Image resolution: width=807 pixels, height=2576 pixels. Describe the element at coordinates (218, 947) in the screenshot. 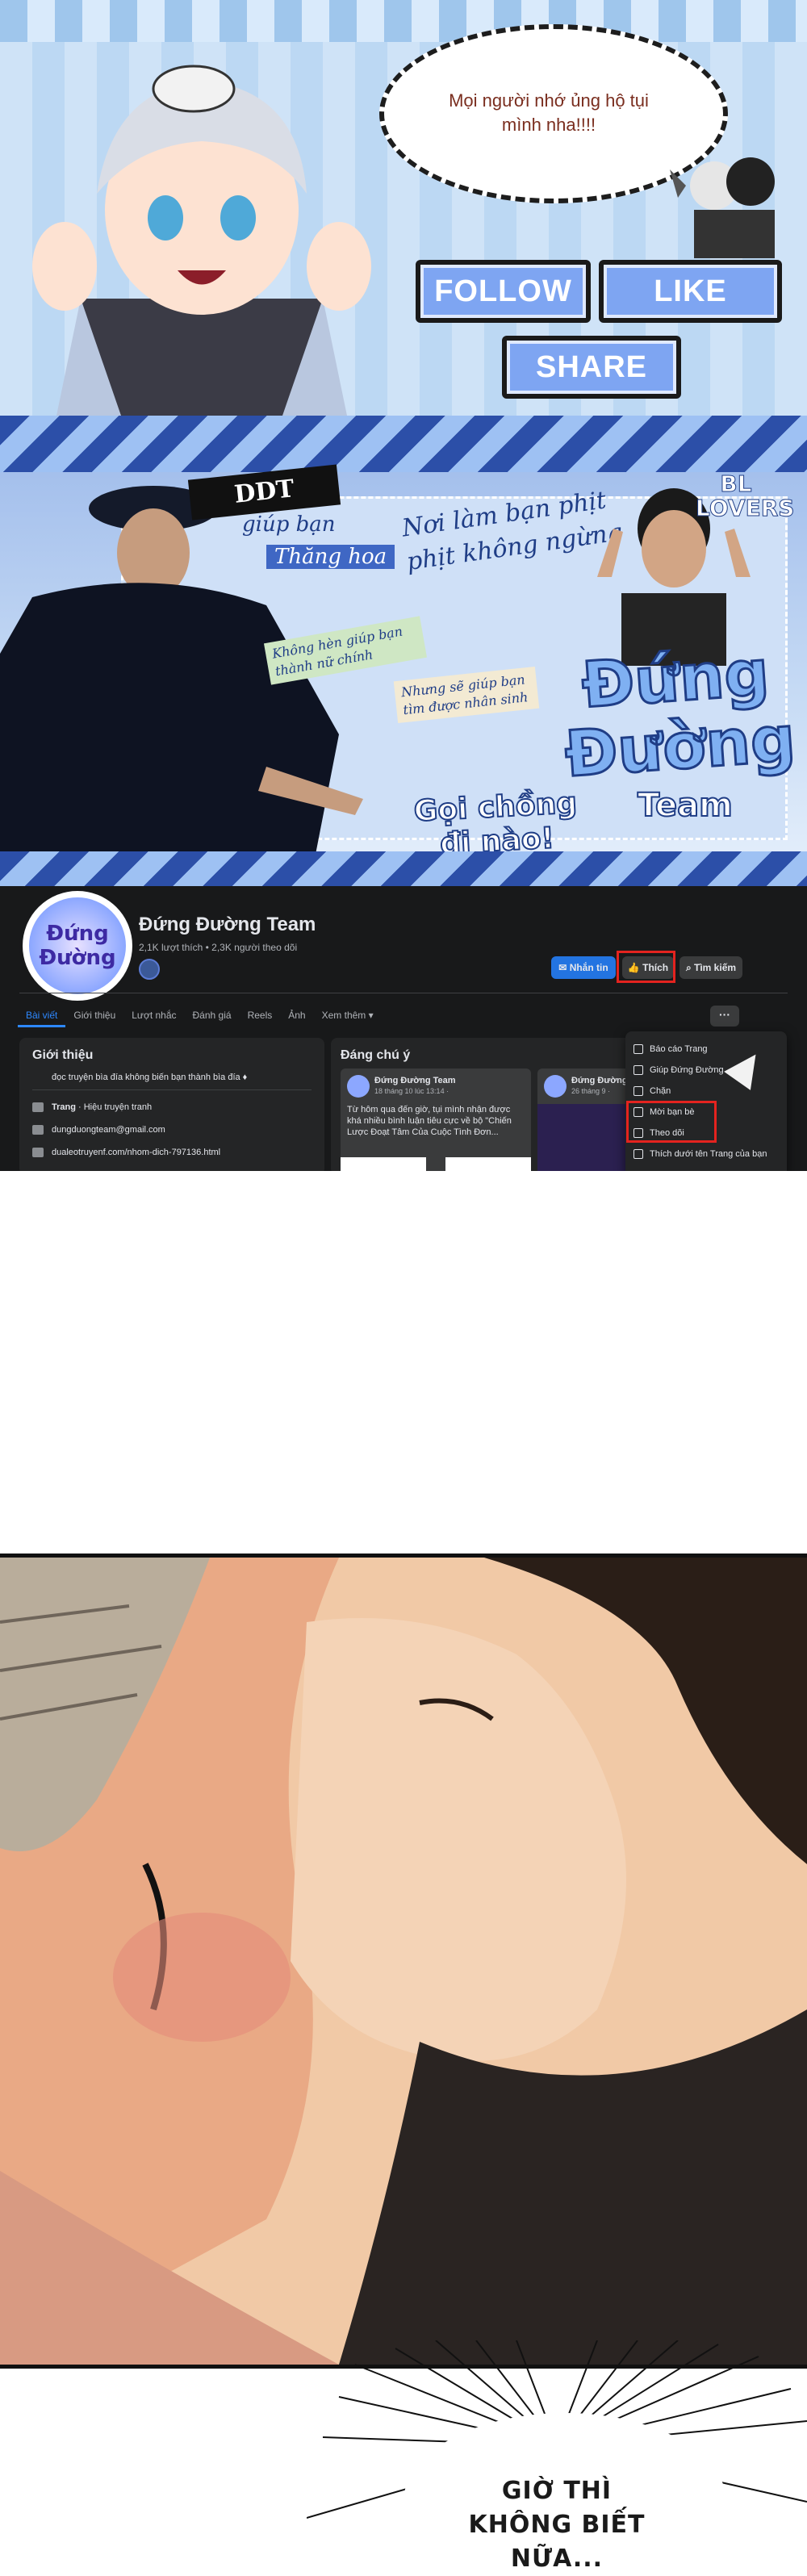

I see `page-stats: 2,1K lượt thích • 2,3K người theo dõi` at that location.